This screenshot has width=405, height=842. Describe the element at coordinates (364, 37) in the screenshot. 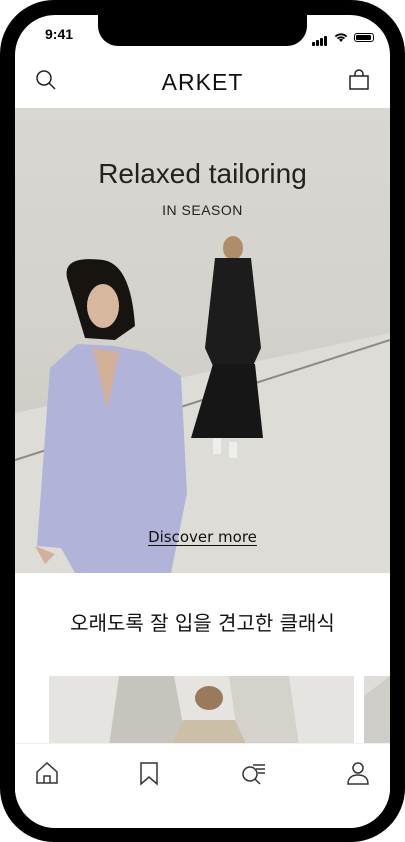

I see `battery-icon` at that location.